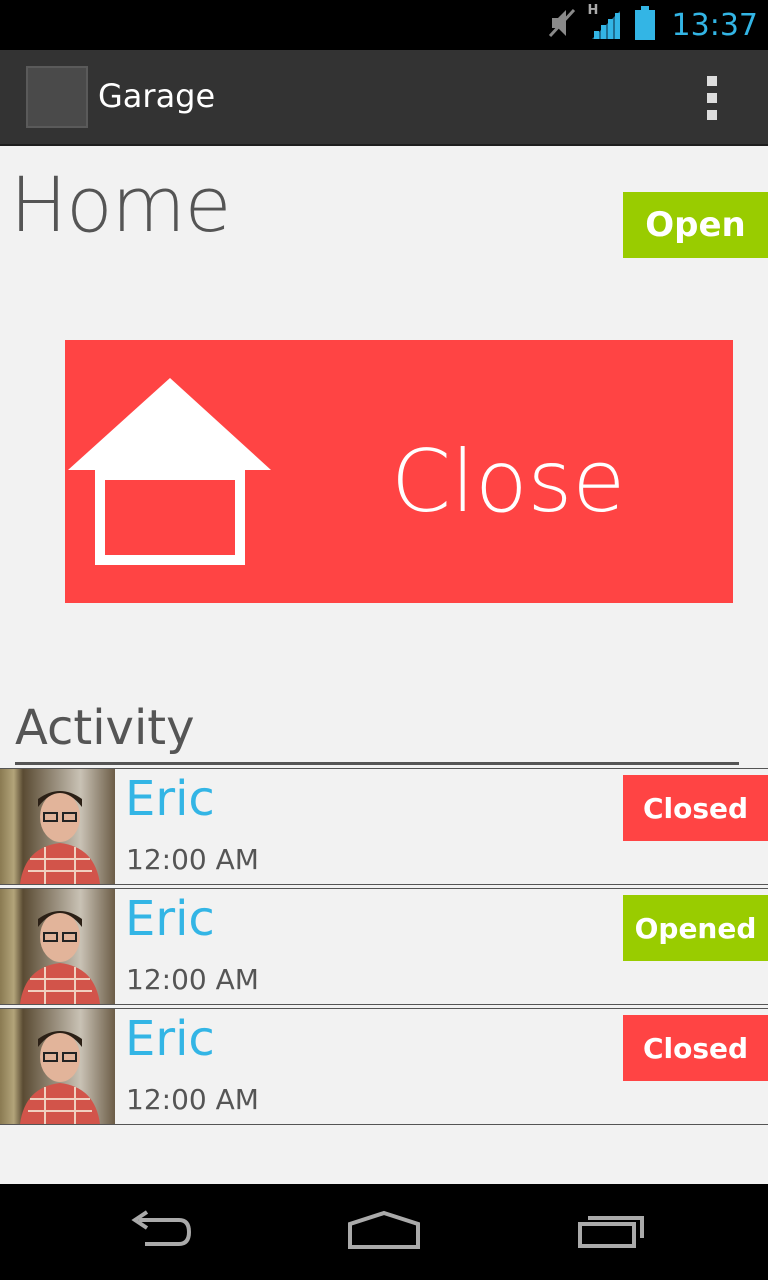  I want to click on app-title: Garage, so click(157, 96).